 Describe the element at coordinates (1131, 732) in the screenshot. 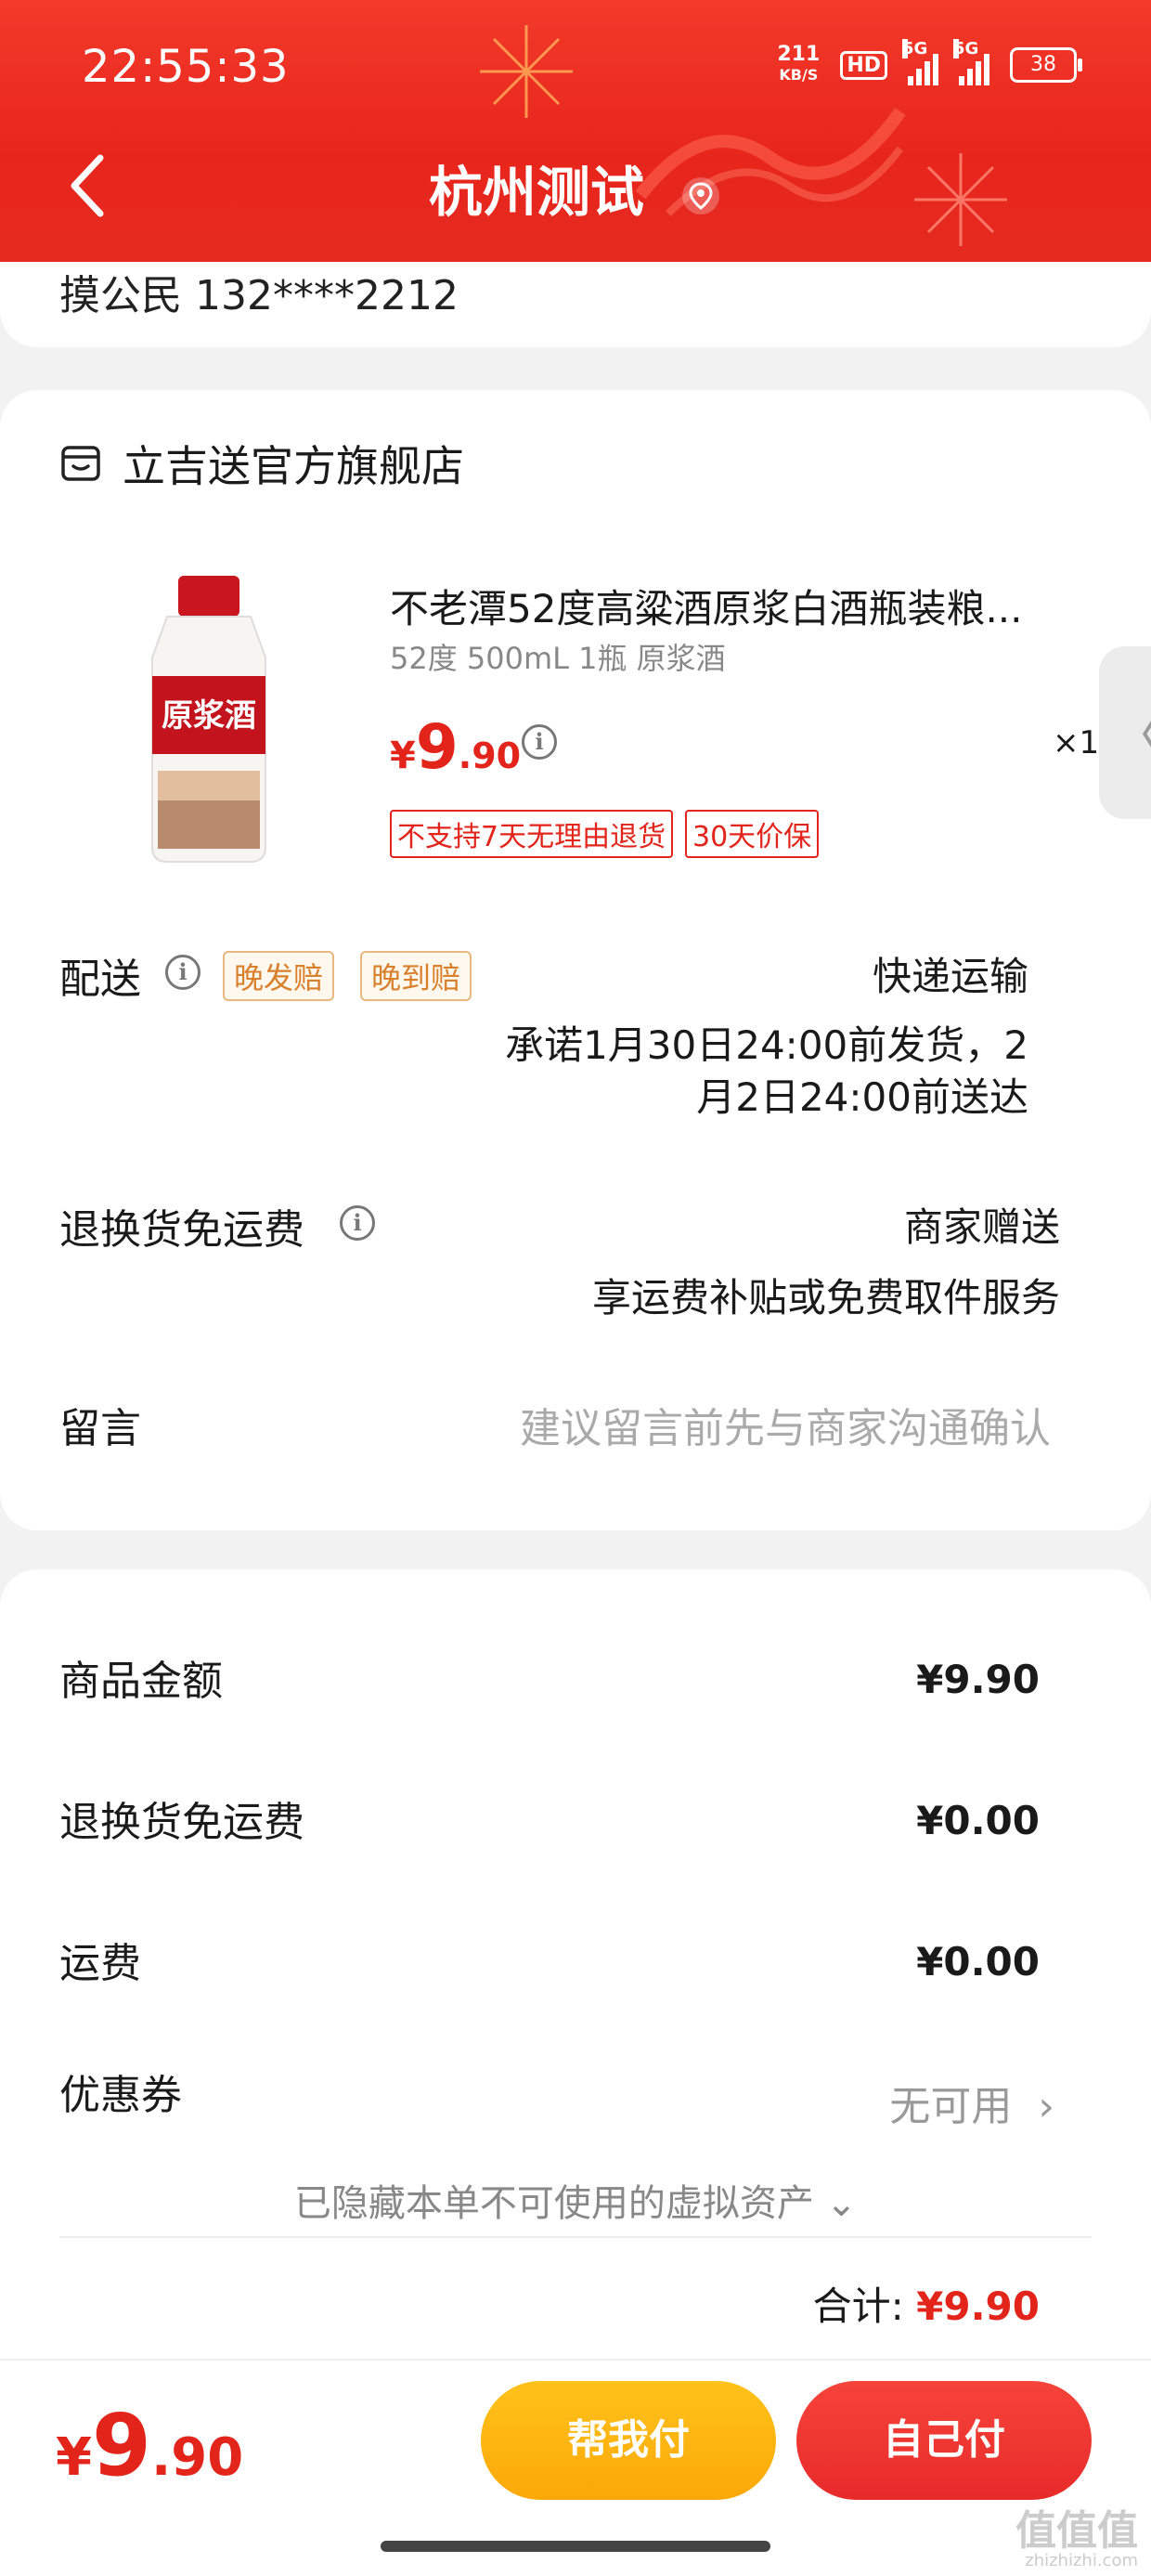

I see `chevron-left-icon: 〈` at that location.